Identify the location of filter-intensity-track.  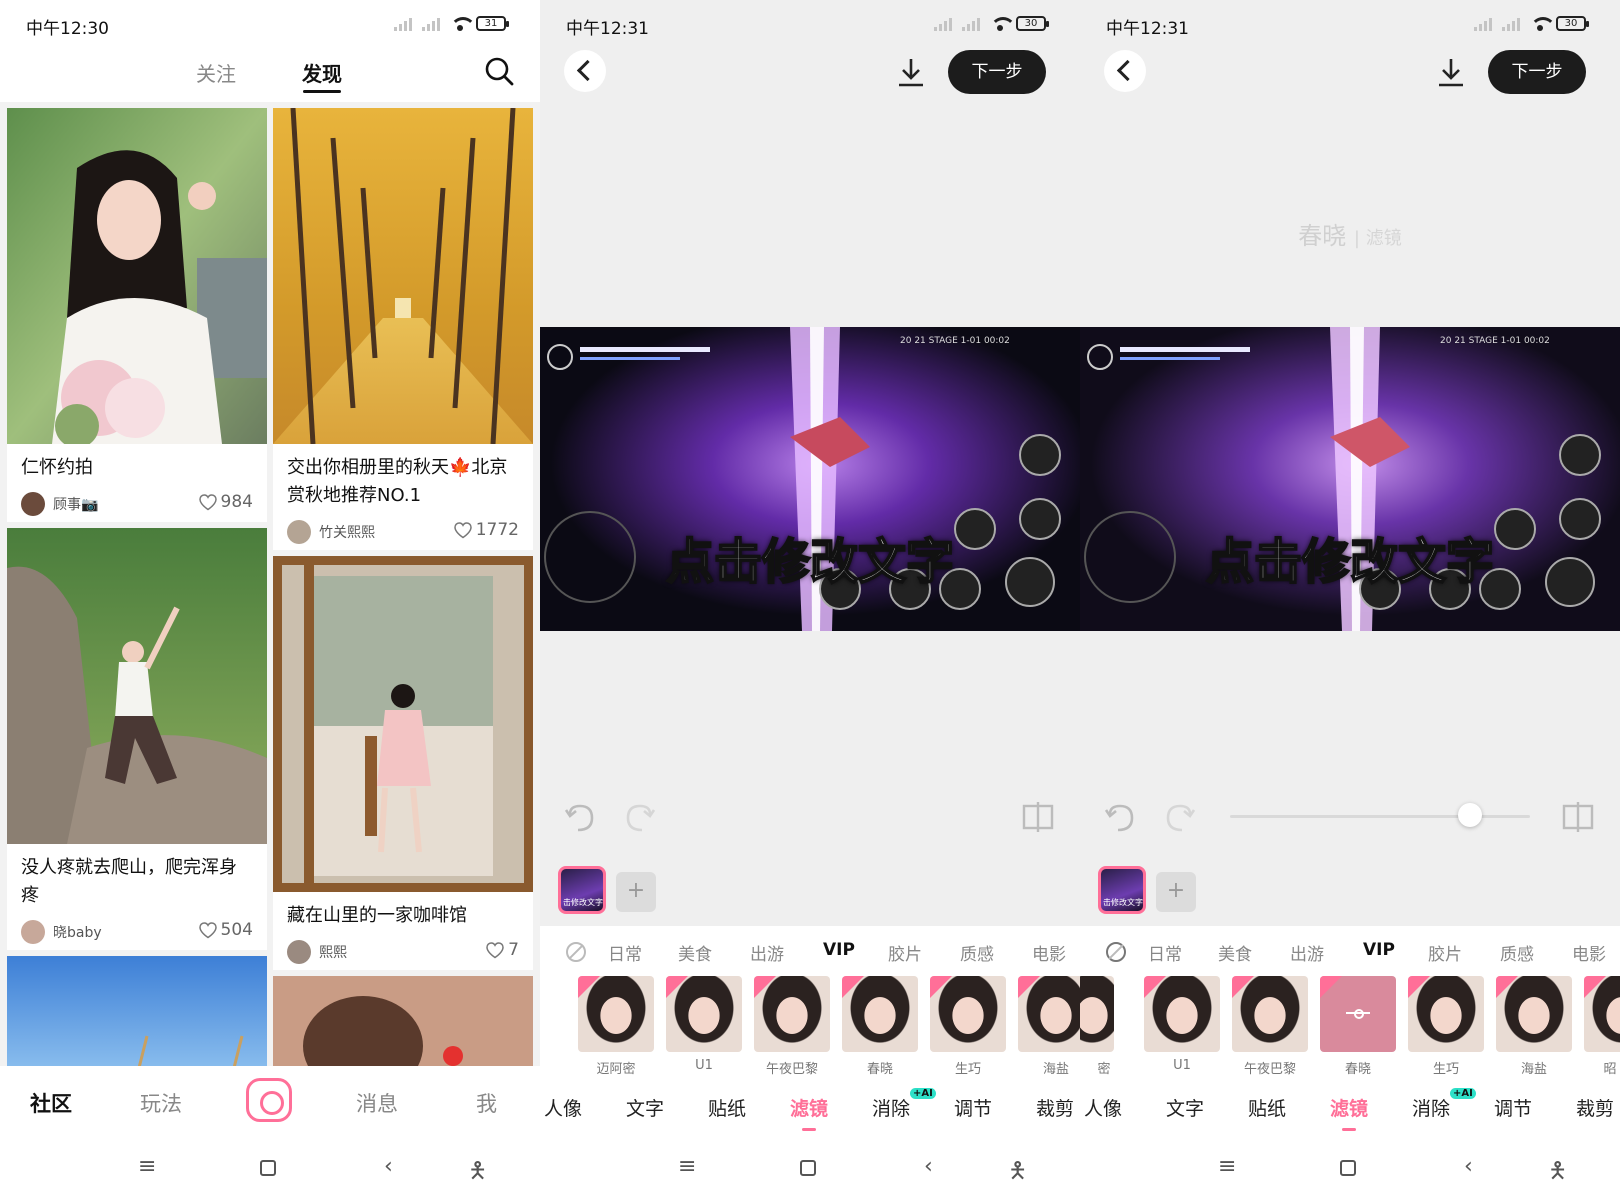
(1380, 816).